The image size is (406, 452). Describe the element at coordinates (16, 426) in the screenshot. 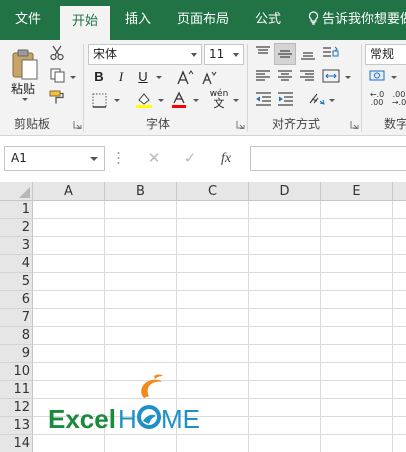

I see `row-header: 13` at that location.